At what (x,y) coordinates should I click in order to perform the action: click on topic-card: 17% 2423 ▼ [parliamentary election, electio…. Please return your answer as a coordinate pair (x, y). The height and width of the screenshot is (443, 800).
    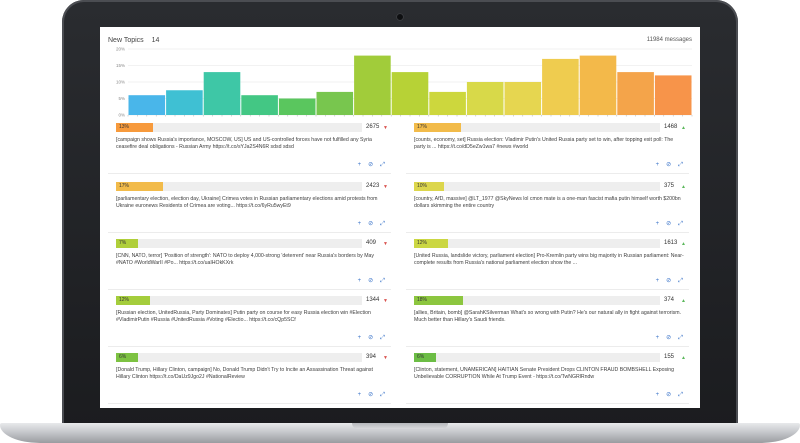
    Looking at the image, I should click on (249, 207).